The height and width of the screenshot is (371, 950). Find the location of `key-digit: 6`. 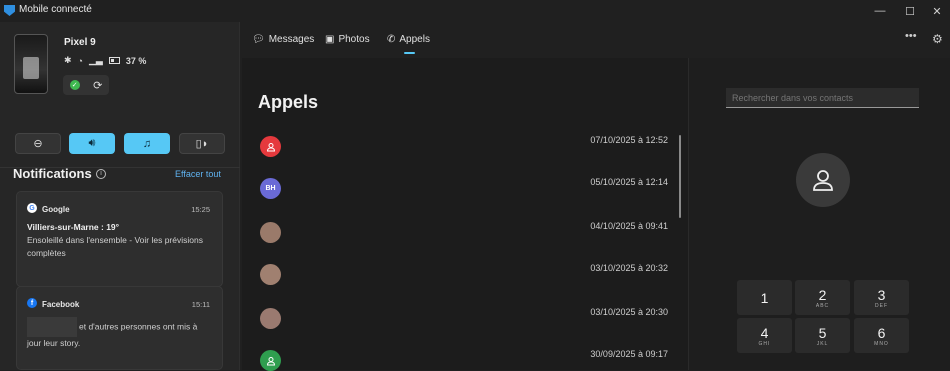

key-digit: 6 is located at coordinates (881, 332).